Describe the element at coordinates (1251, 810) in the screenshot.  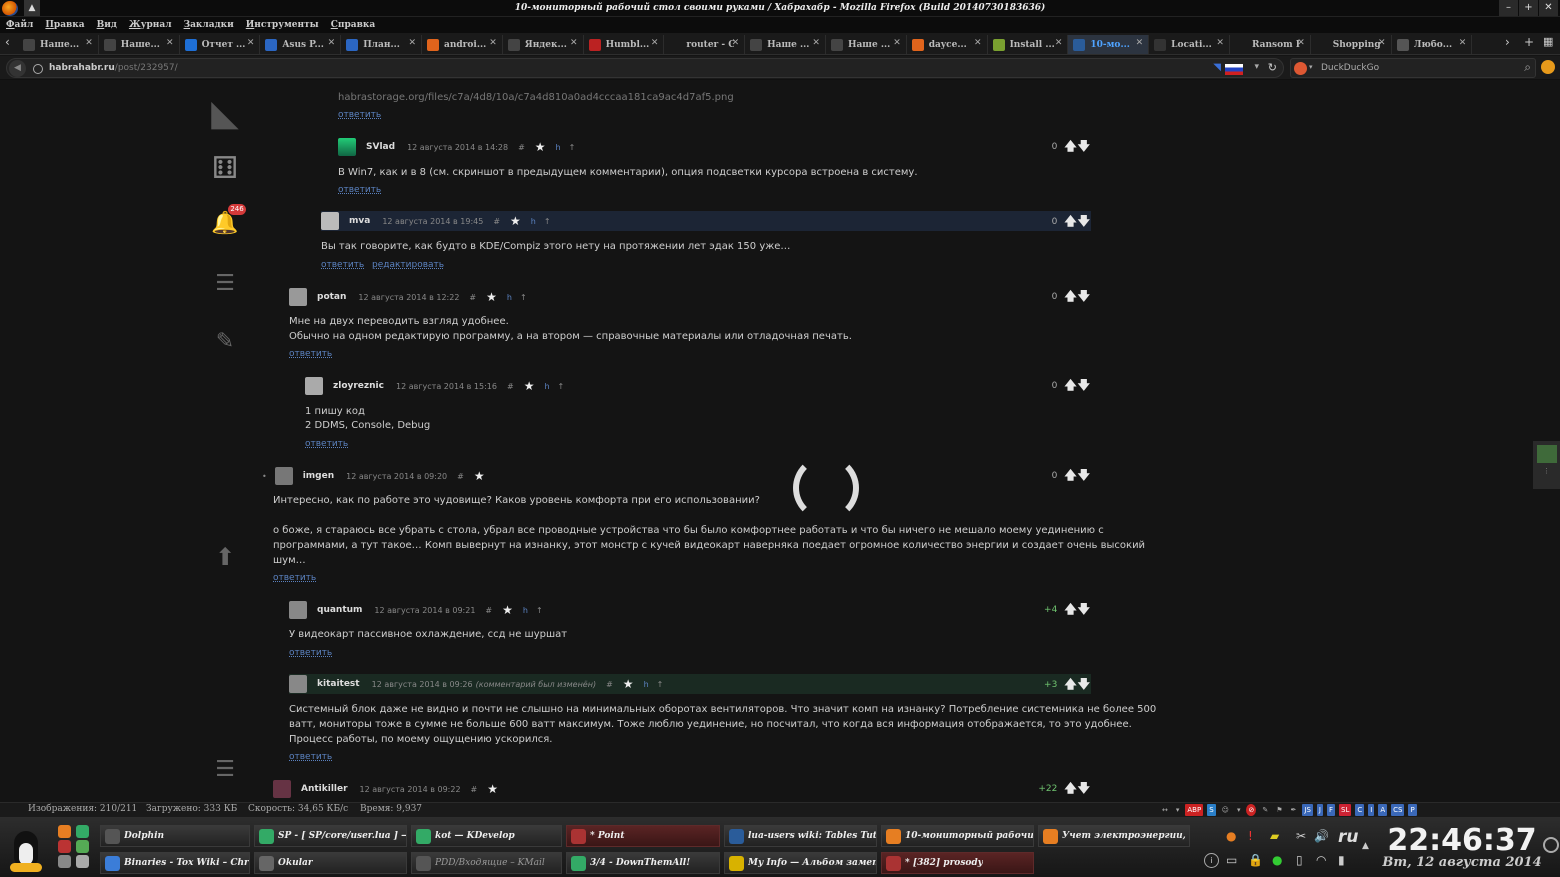
I see `block-icon: ⊘` at that location.